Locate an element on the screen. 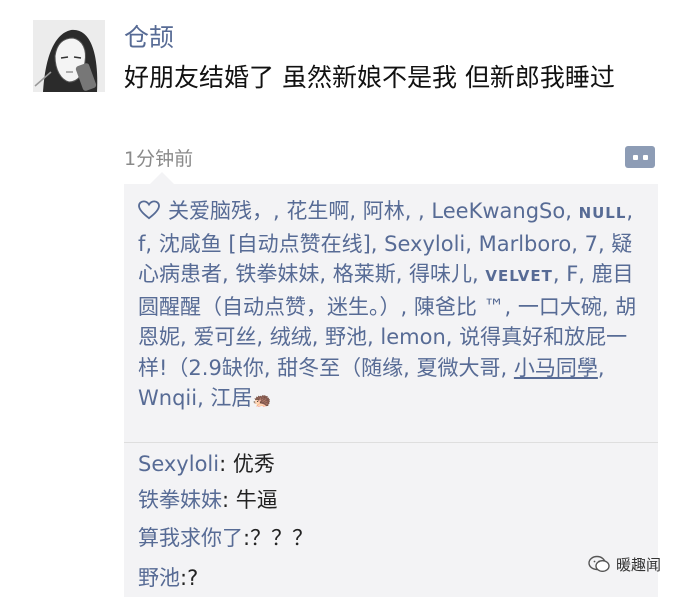  comment-menu-button is located at coordinates (640, 157).